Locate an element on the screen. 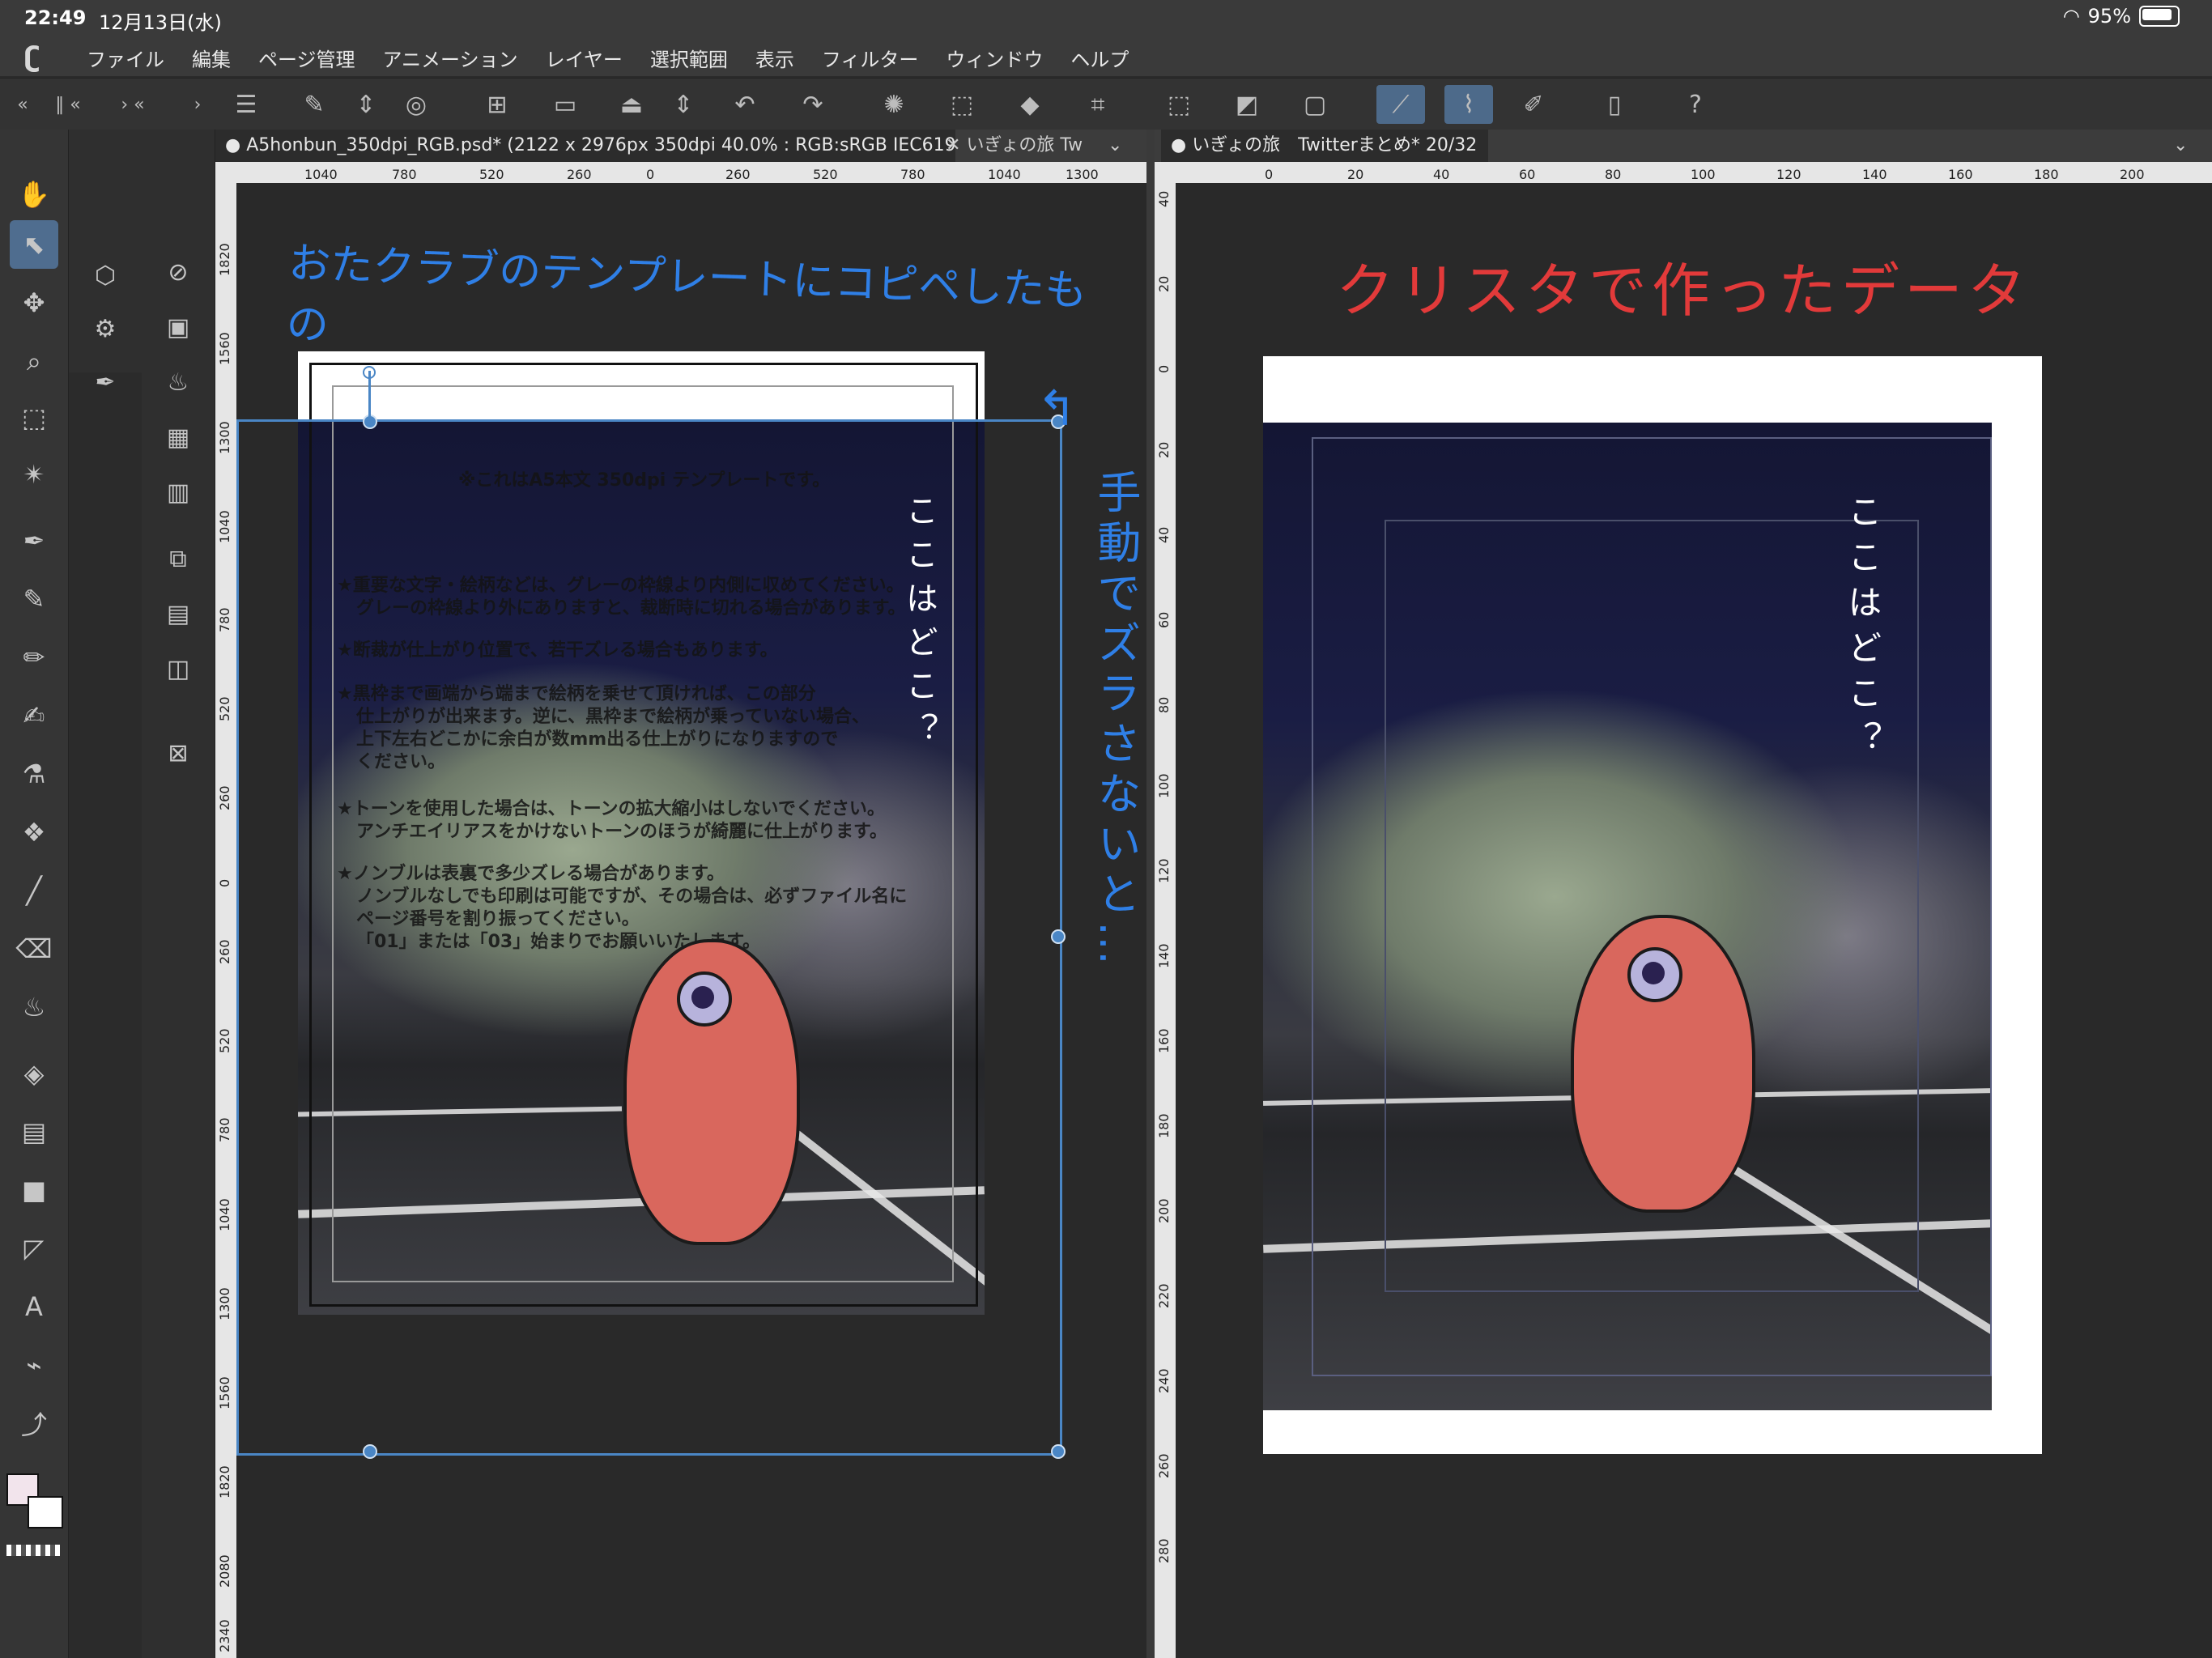 This screenshot has width=2212, height=1658. menu-help: ヘルプ is located at coordinates (1099, 58).